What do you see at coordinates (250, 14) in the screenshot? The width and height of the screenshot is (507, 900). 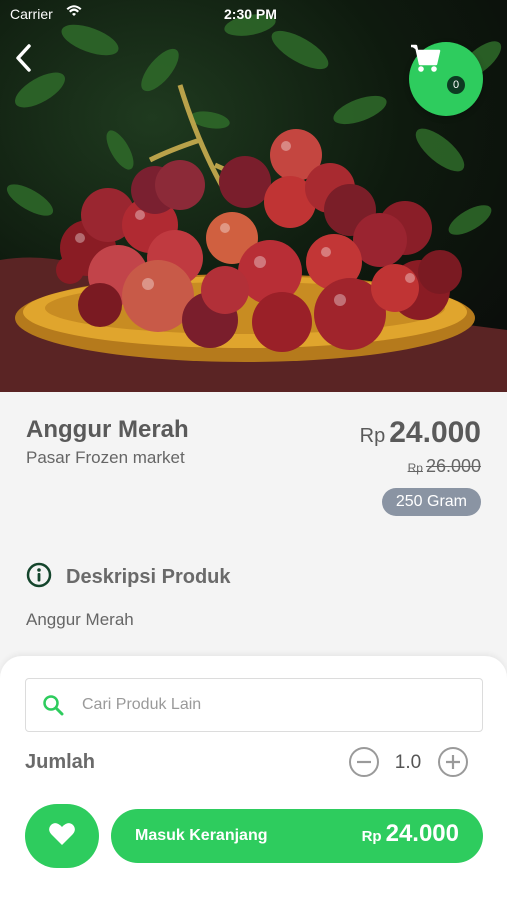 I see `status-time: 2:30 PM` at bounding box center [250, 14].